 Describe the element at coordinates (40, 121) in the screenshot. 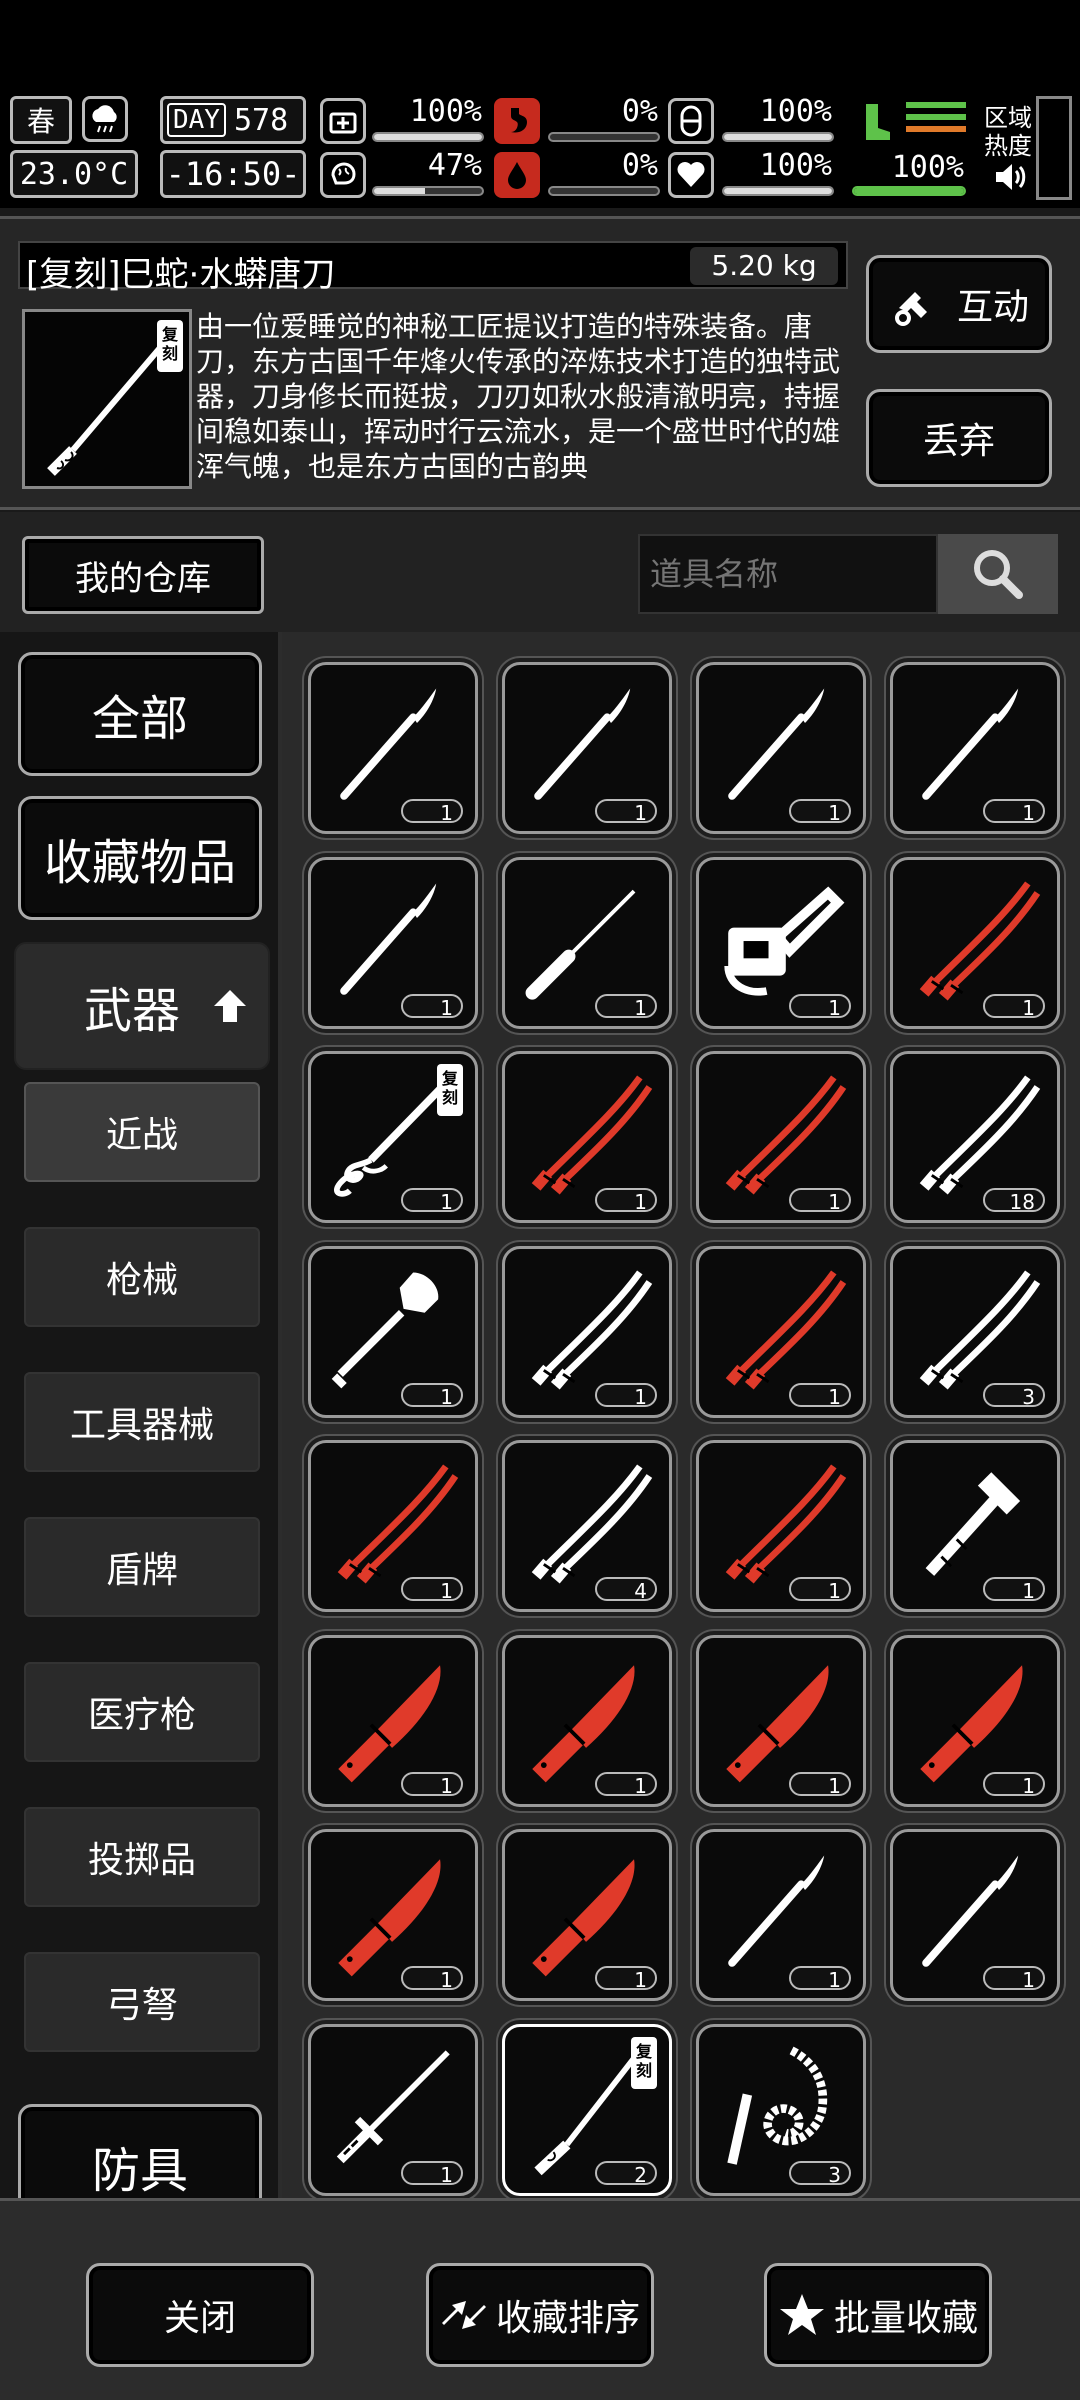

I see `season-label: 春` at that location.